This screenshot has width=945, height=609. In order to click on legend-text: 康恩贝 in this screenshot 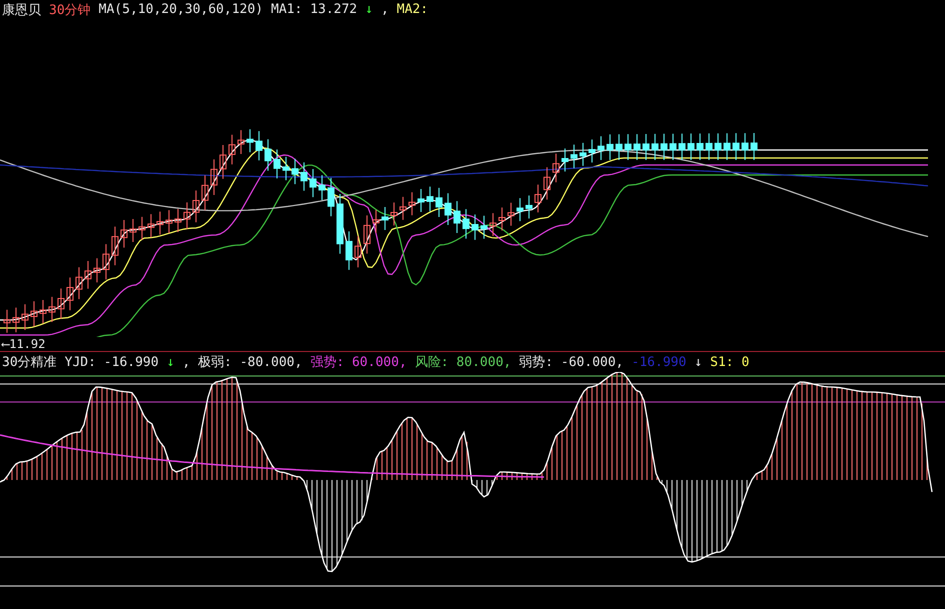, I will do `click(21, 10)`.